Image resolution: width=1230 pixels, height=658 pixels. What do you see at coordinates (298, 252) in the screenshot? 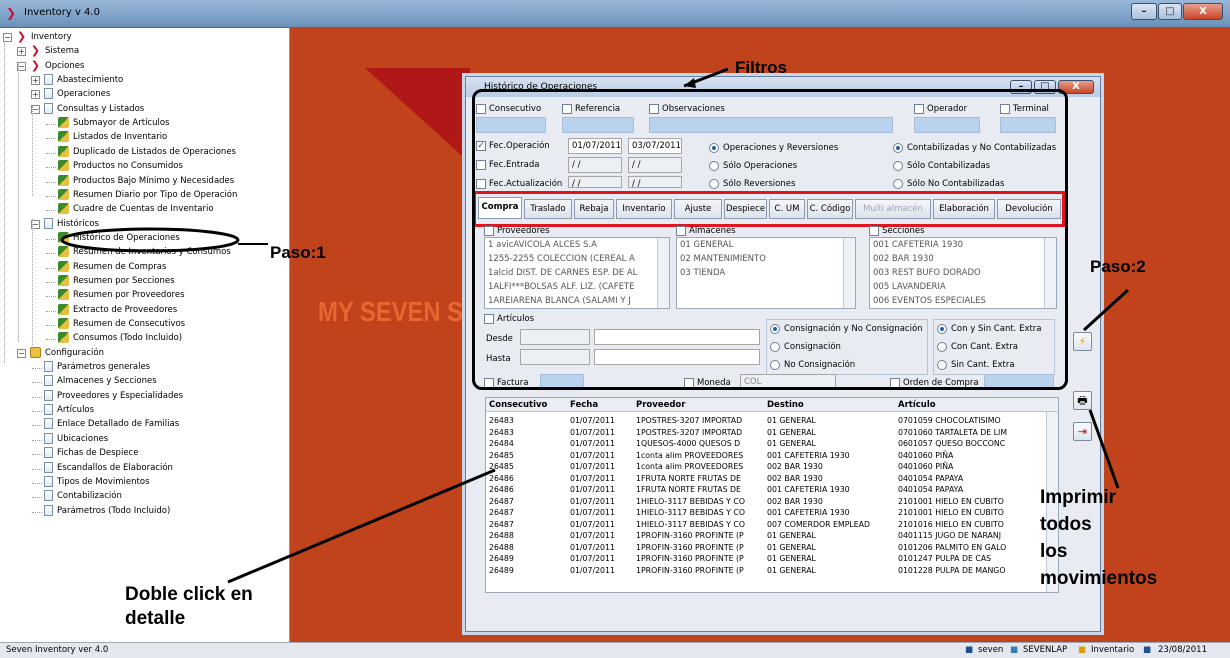
I see `annot-paso1: Paso:1` at bounding box center [298, 252].